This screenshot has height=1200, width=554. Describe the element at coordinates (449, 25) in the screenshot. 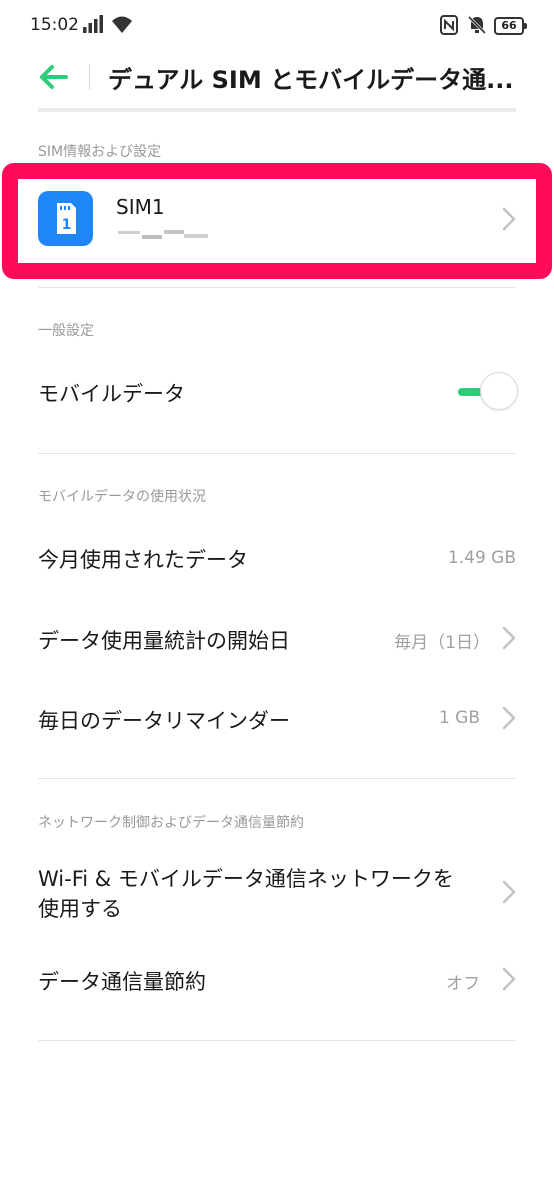

I see `nfc-icon` at that location.